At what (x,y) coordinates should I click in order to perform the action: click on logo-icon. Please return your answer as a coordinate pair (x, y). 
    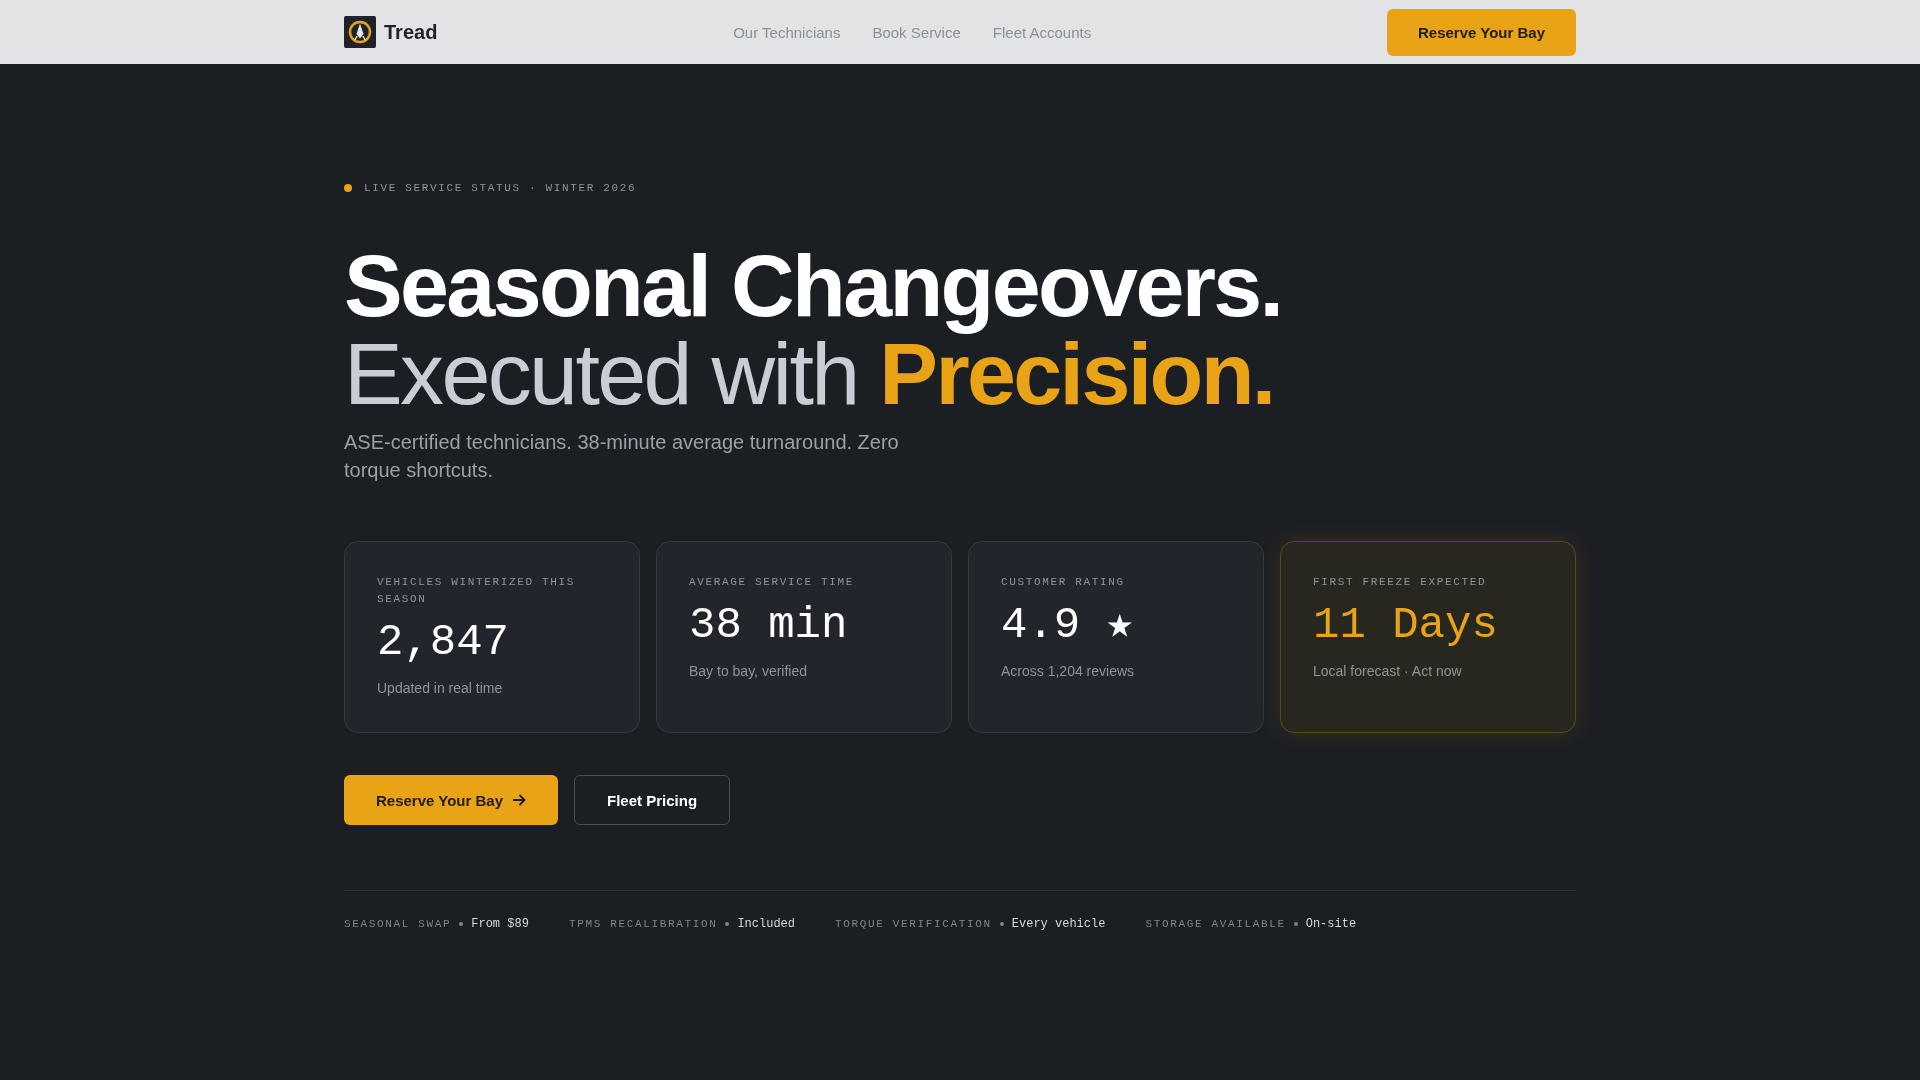
    Looking at the image, I should click on (360, 32).